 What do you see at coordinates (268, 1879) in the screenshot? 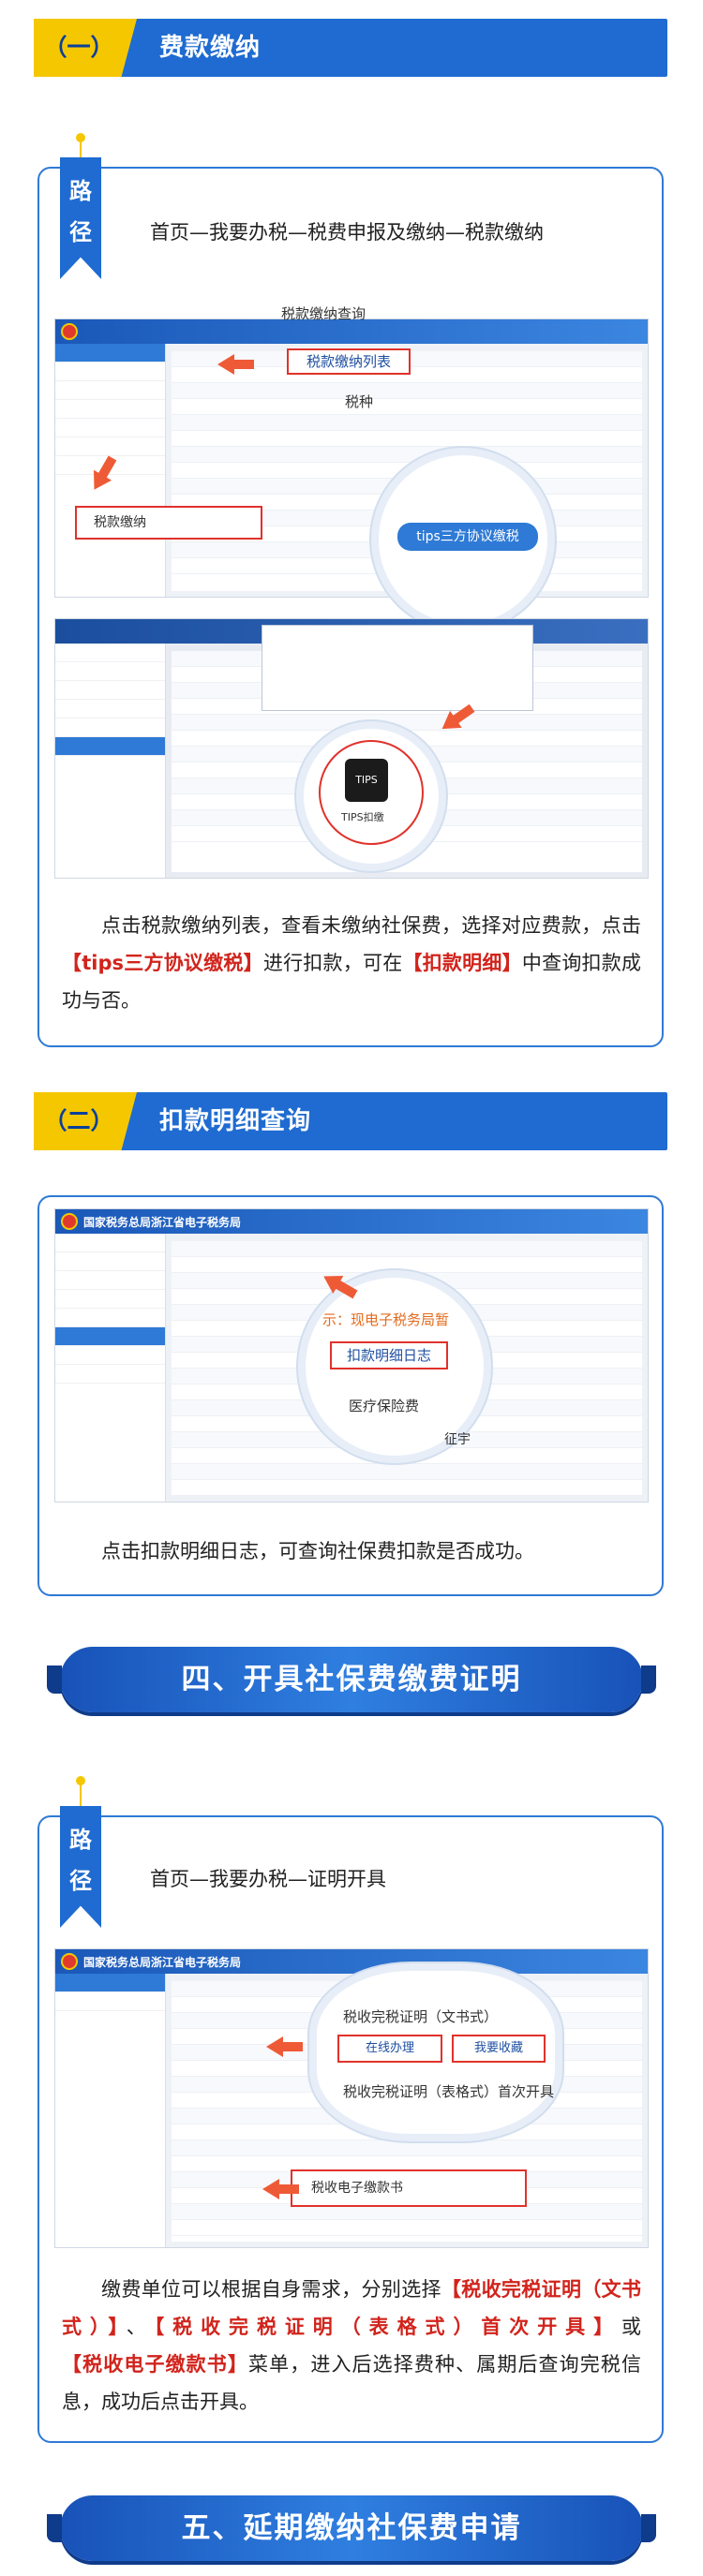
I see `nav-path: 首页—我要办税—证明开具` at bounding box center [268, 1879].